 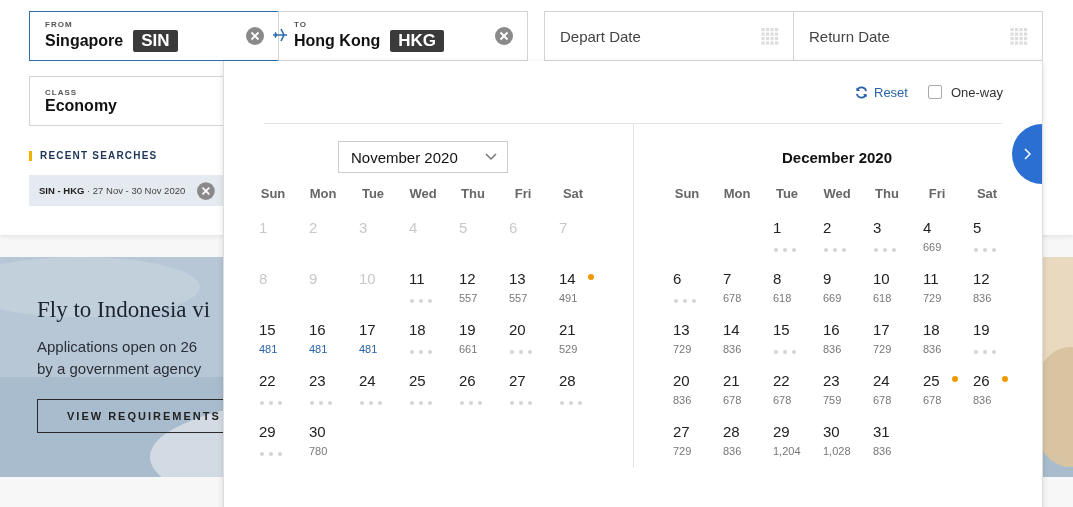 I want to click on weekday-label: Thu, so click(x=887, y=193).